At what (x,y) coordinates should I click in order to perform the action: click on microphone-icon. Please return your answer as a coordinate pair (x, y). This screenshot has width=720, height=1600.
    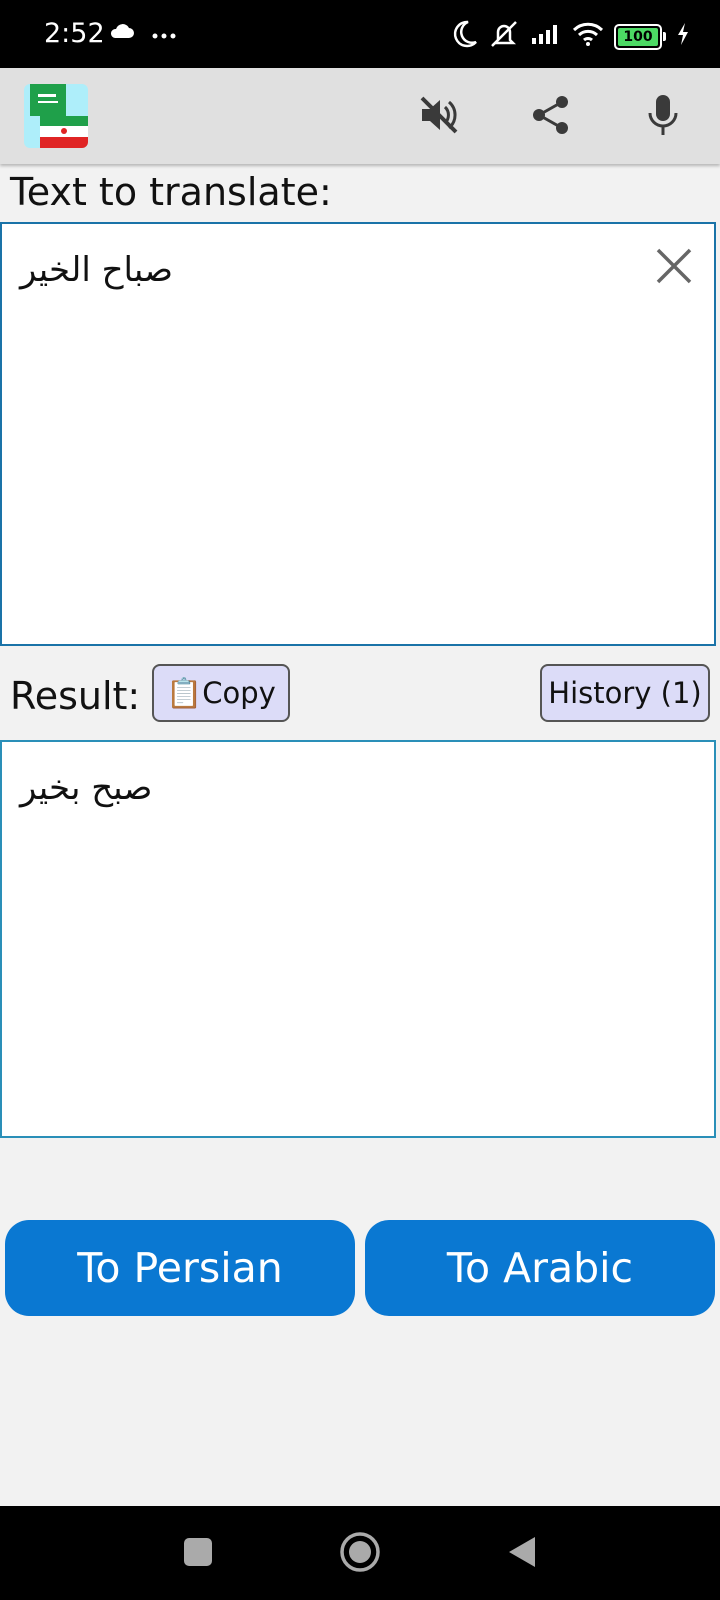
    Looking at the image, I should click on (663, 117).